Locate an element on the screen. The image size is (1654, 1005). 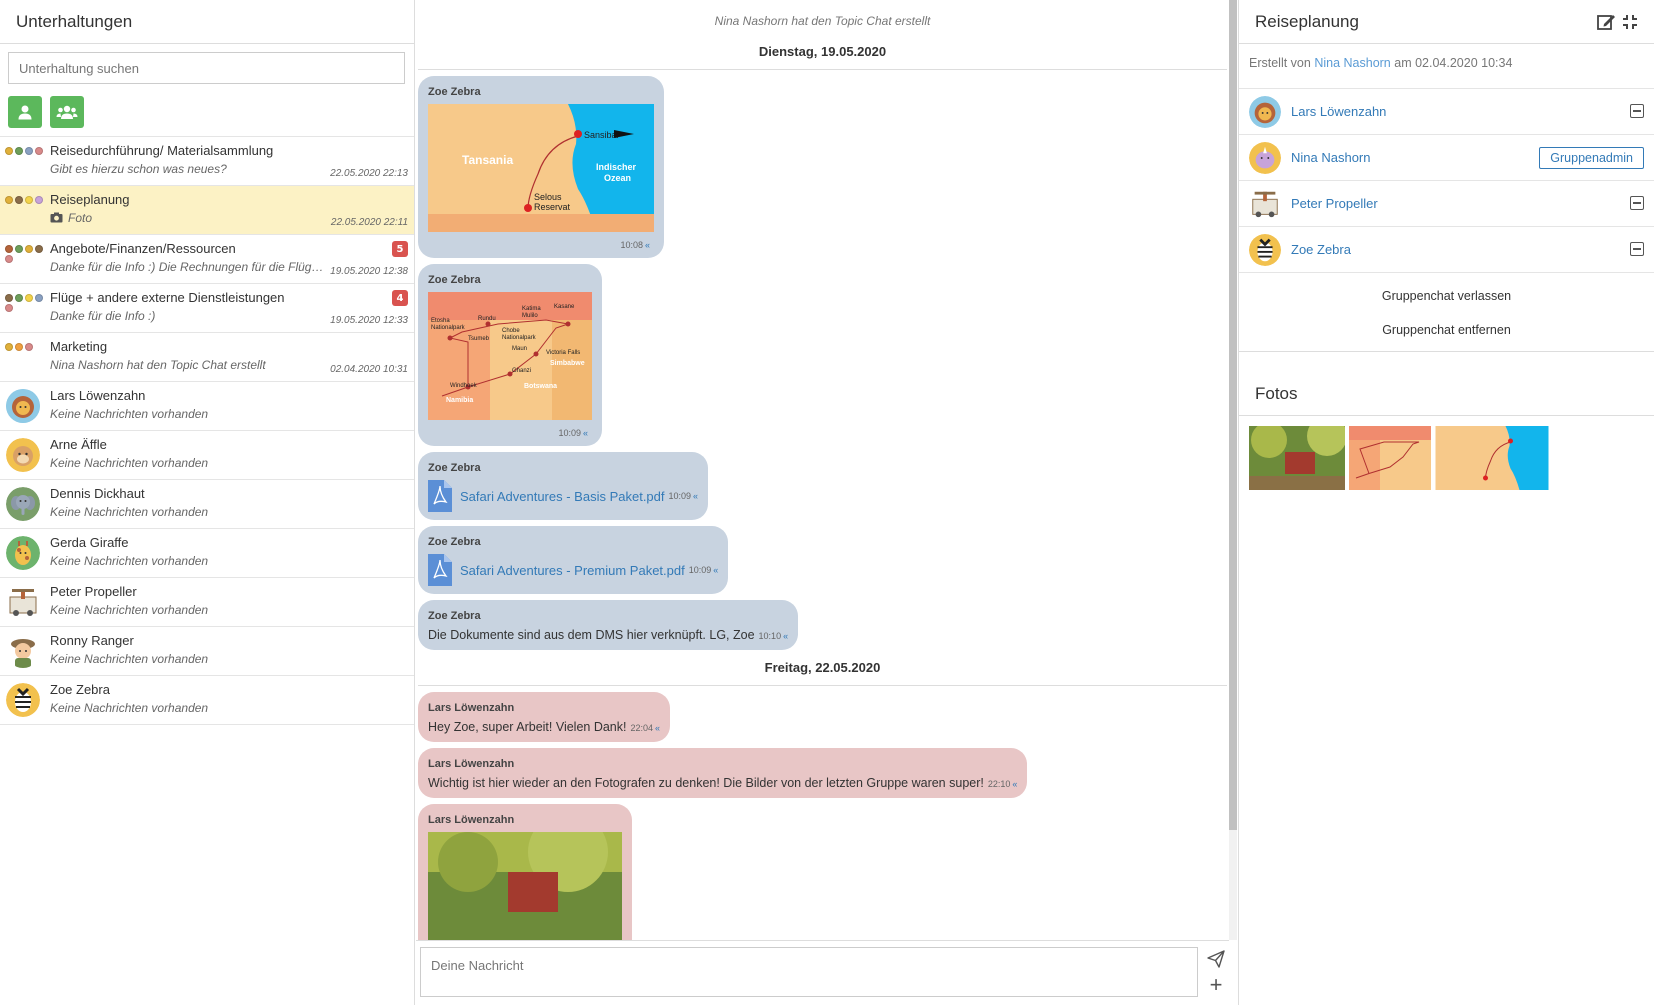
map-label: Rundu is located at coordinates (487, 319).